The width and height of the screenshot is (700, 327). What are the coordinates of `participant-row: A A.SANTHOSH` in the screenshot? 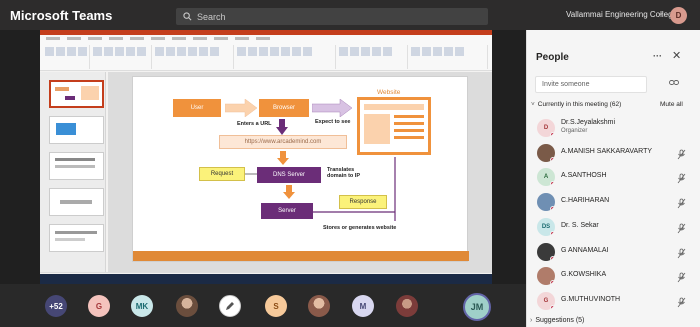 It's located at (613, 177).